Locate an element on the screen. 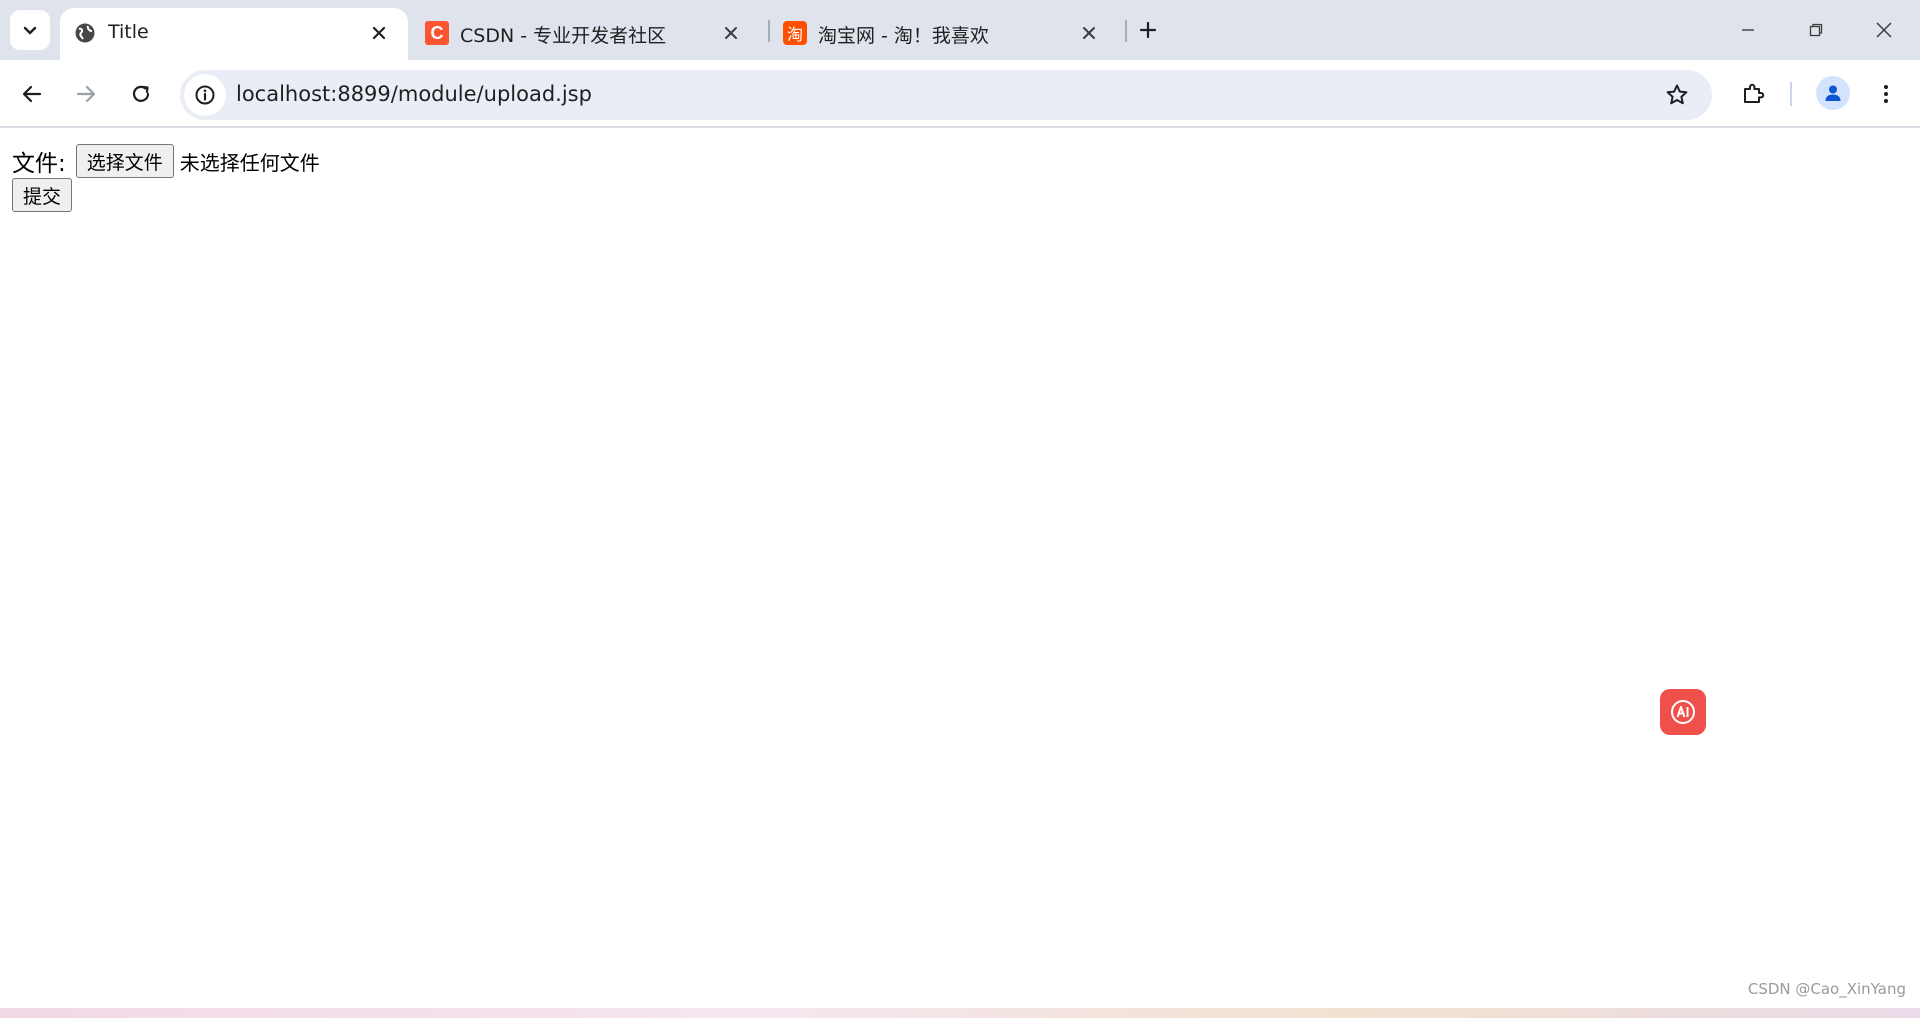 The height and width of the screenshot is (1018, 1920). tab-strip: Title C CSDN - 专业开发者社区 淘 淘宝网 - 淘！我喜欢 is located at coordinates (960, 30).